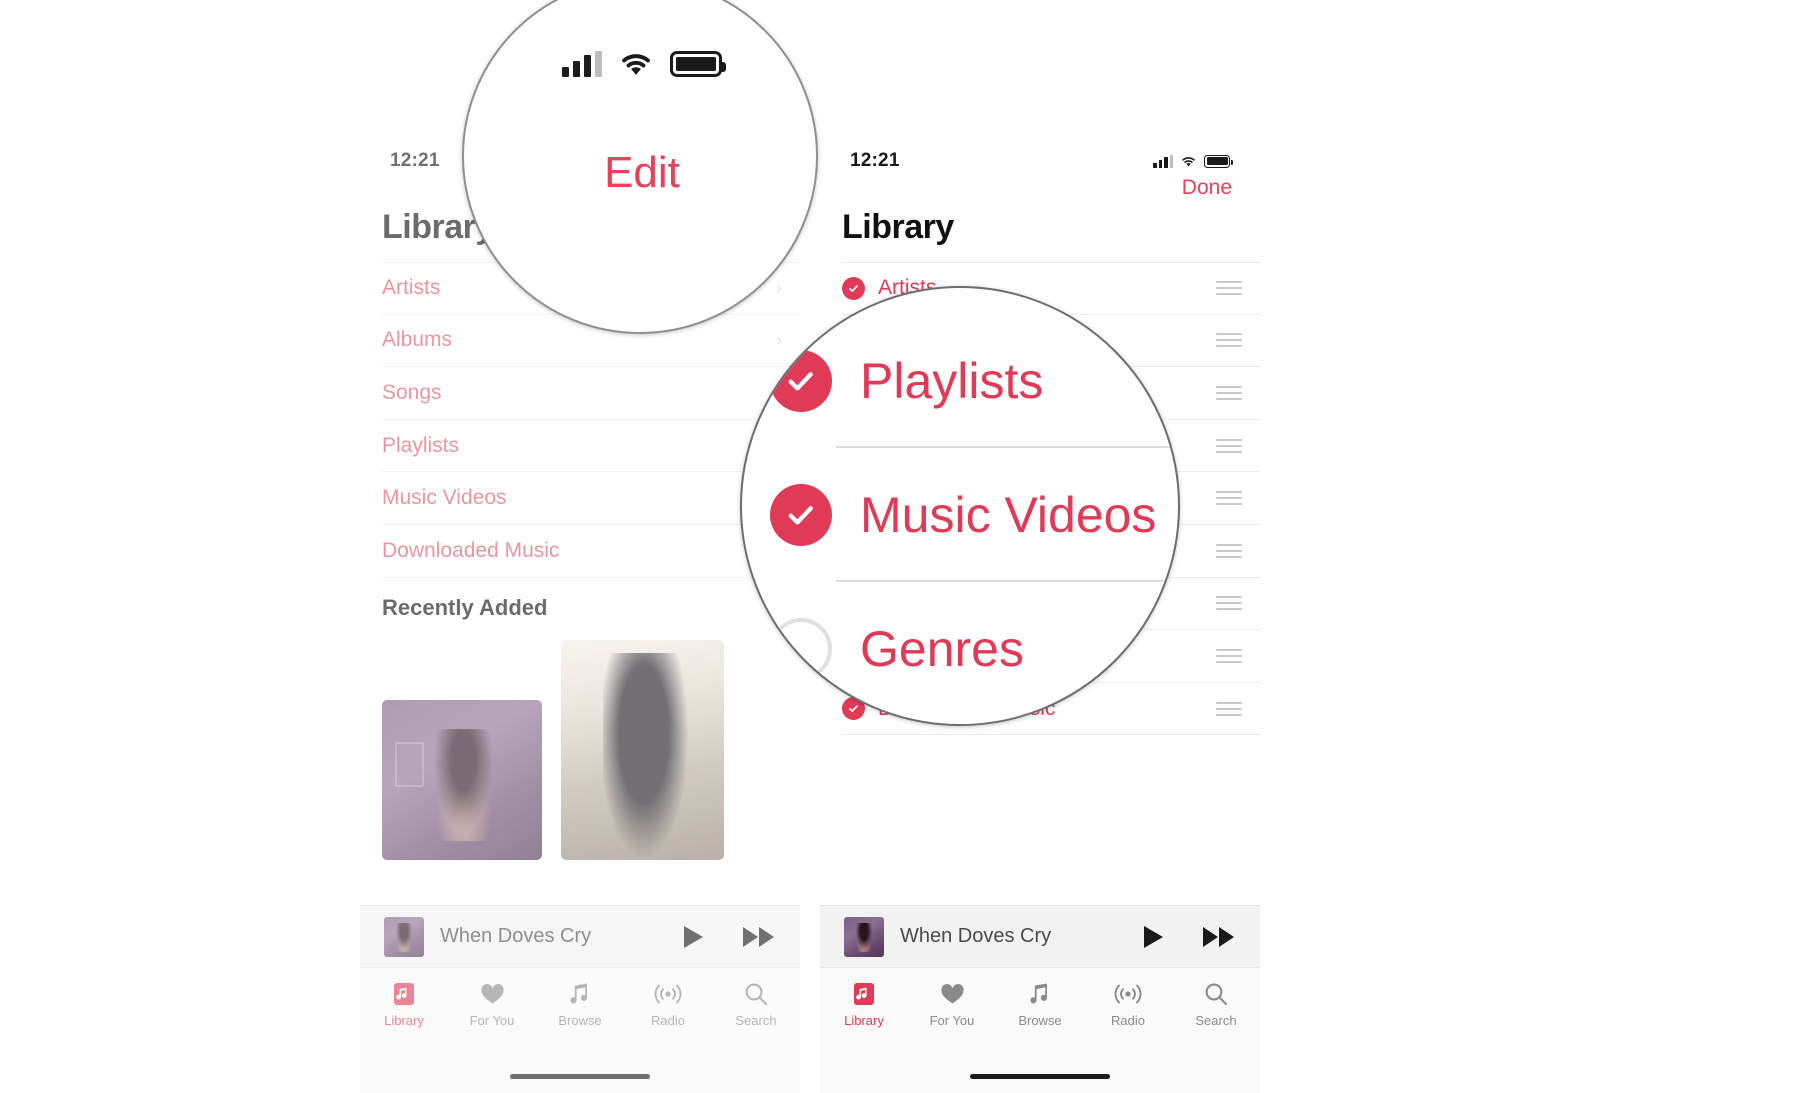 The height and width of the screenshot is (1093, 1815). What do you see at coordinates (471, 550) in the screenshot?
I see `list-item-label: Downloaded Music` at bounding box center [471, 550].